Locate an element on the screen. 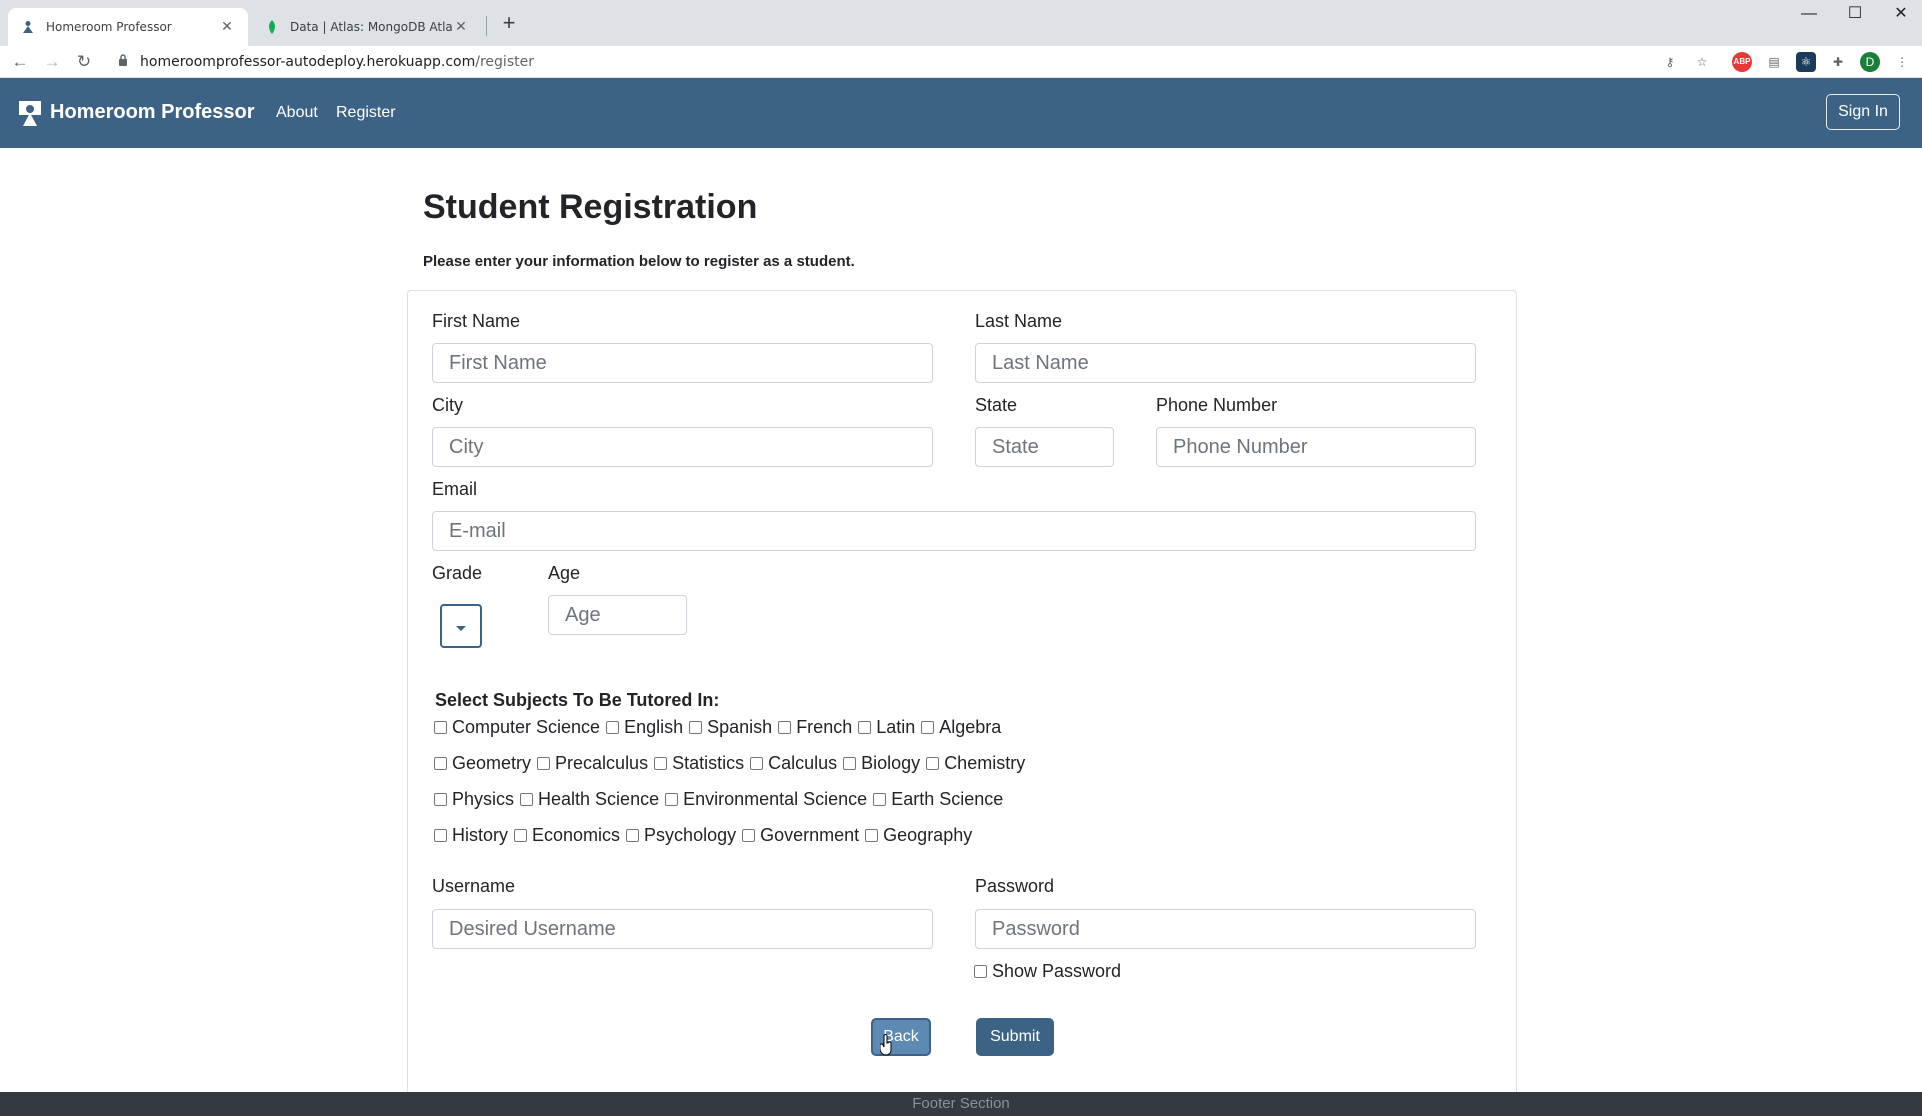  subject-checkbox-french: French is located at coordinates (815, 727).